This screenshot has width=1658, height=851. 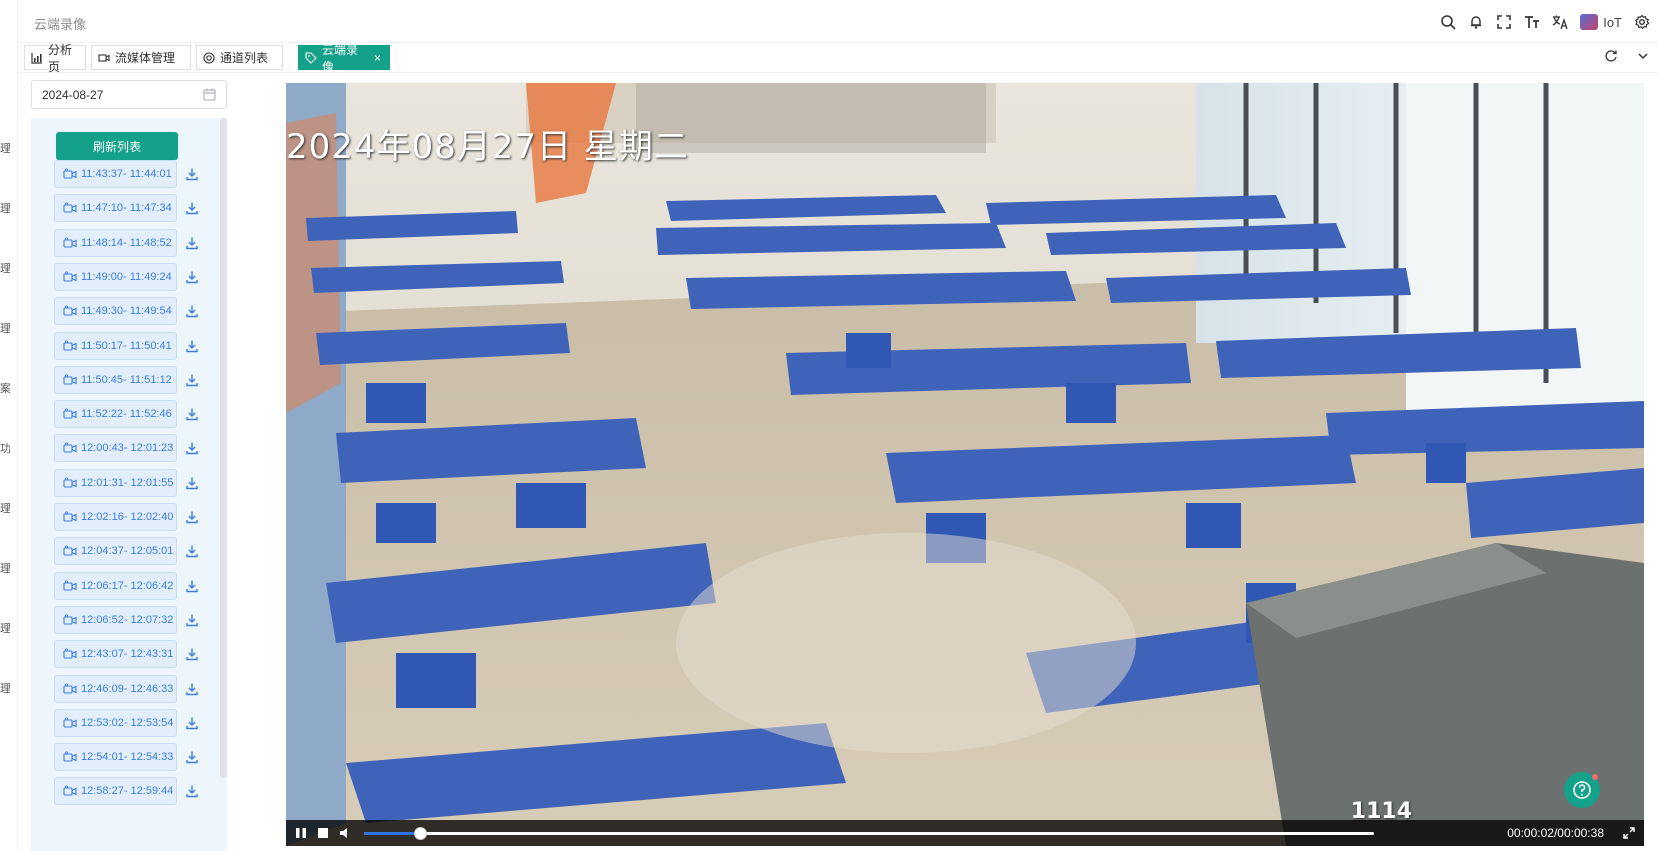 I want to click on recording-item: 12:00:43- 12:01:23, so click(x=115, y=448).